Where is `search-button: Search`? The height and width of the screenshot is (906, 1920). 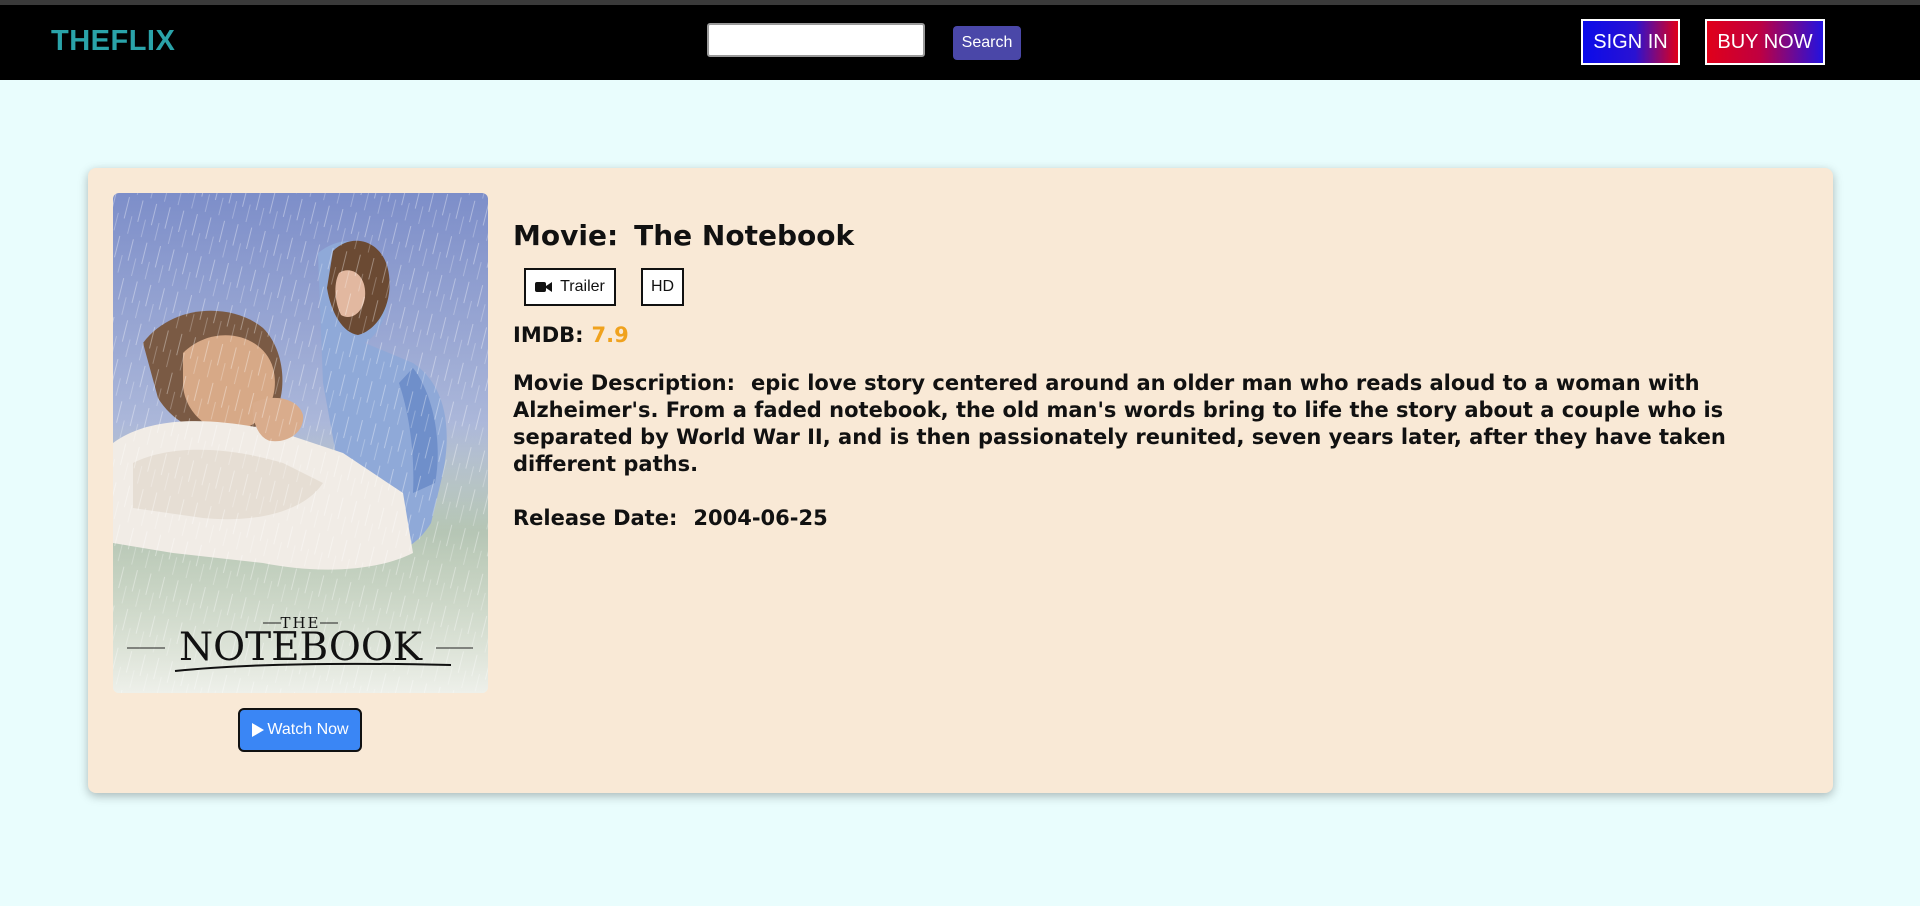 search-button: Search is located at coordinates (987, 43).